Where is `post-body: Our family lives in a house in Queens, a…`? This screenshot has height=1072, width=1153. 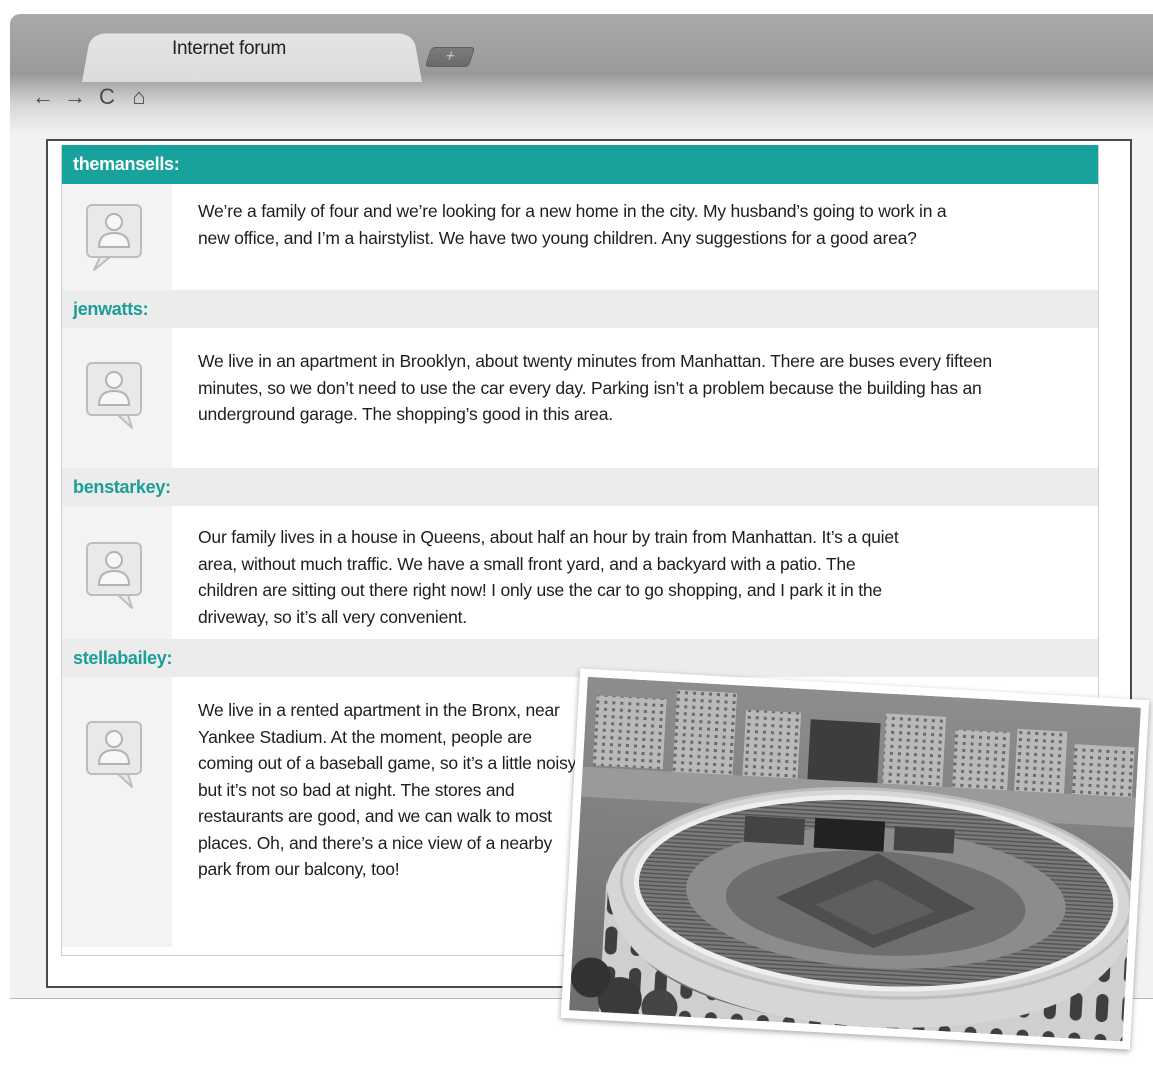 post-body: Our family lives in a house in Queens, a… is located at coordinates (580, 572).